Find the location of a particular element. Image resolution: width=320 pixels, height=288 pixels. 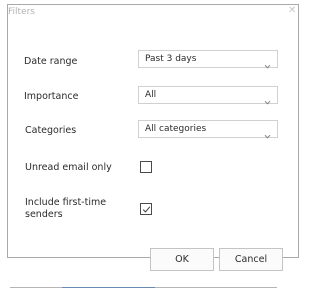

ok-button: OK is located at coordinates (182, 259).